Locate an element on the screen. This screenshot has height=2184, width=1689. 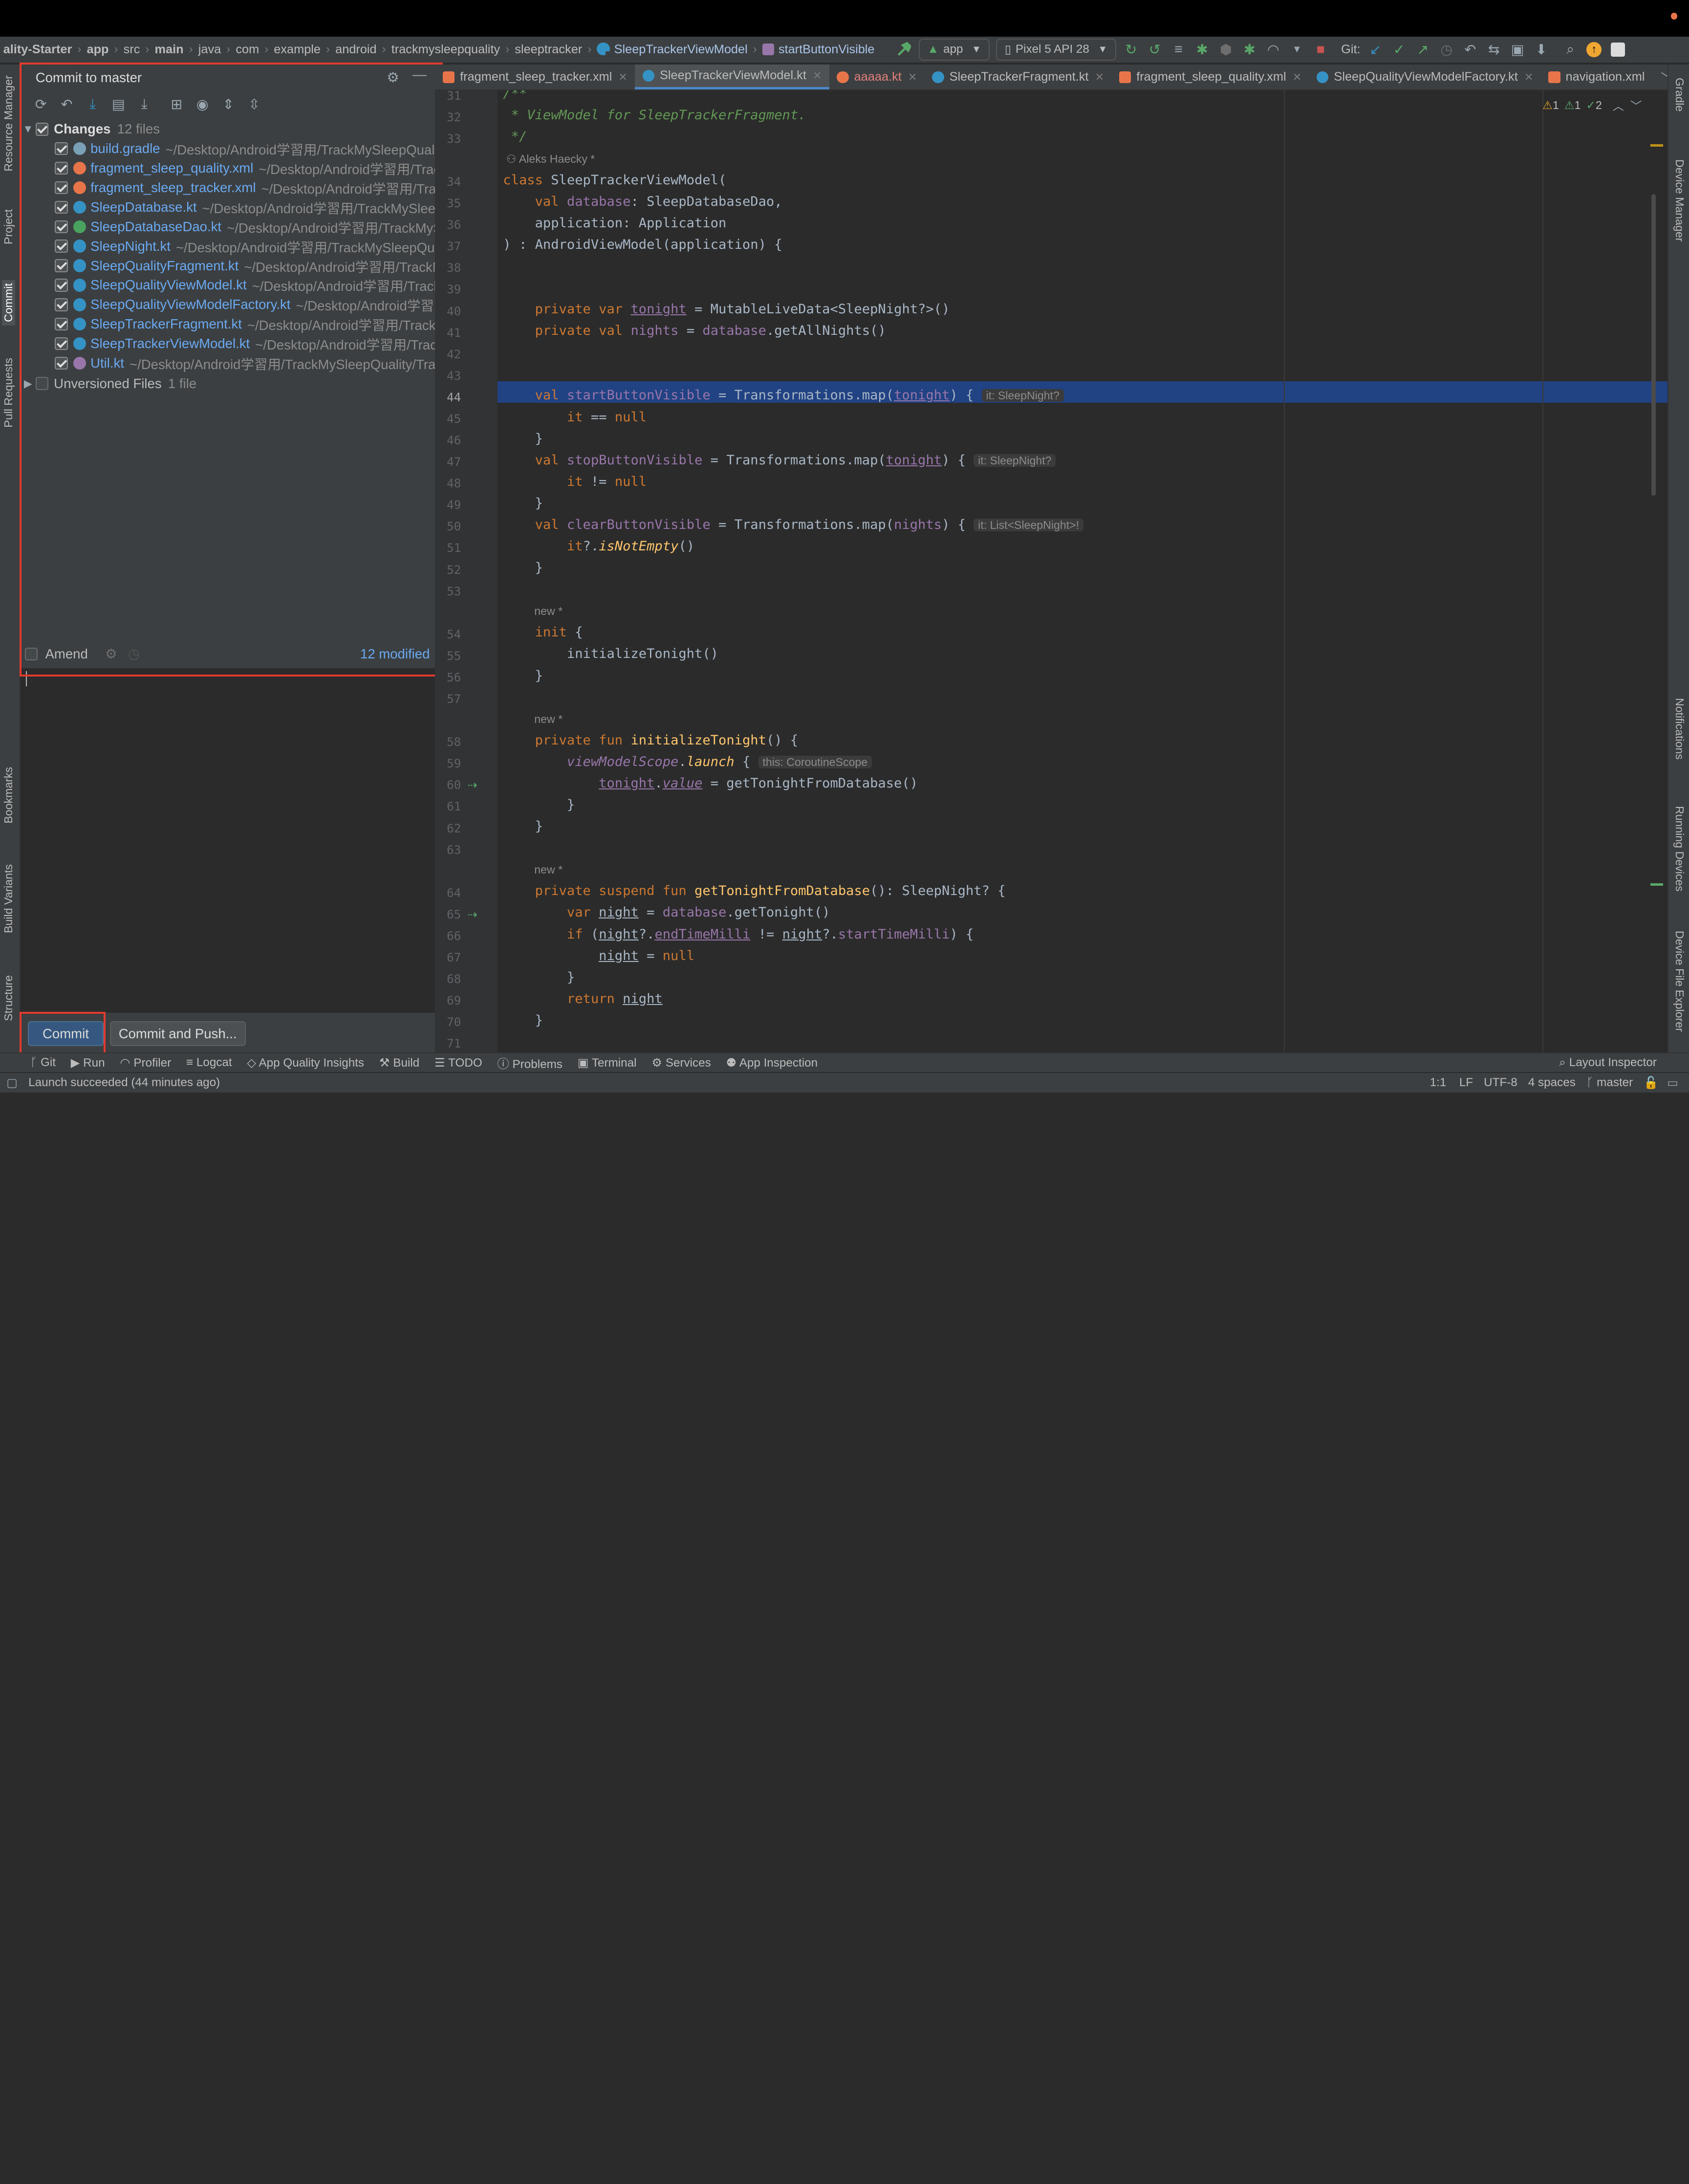
run-config-select: ▲ app ▼ is located at coordinates (954, 50).